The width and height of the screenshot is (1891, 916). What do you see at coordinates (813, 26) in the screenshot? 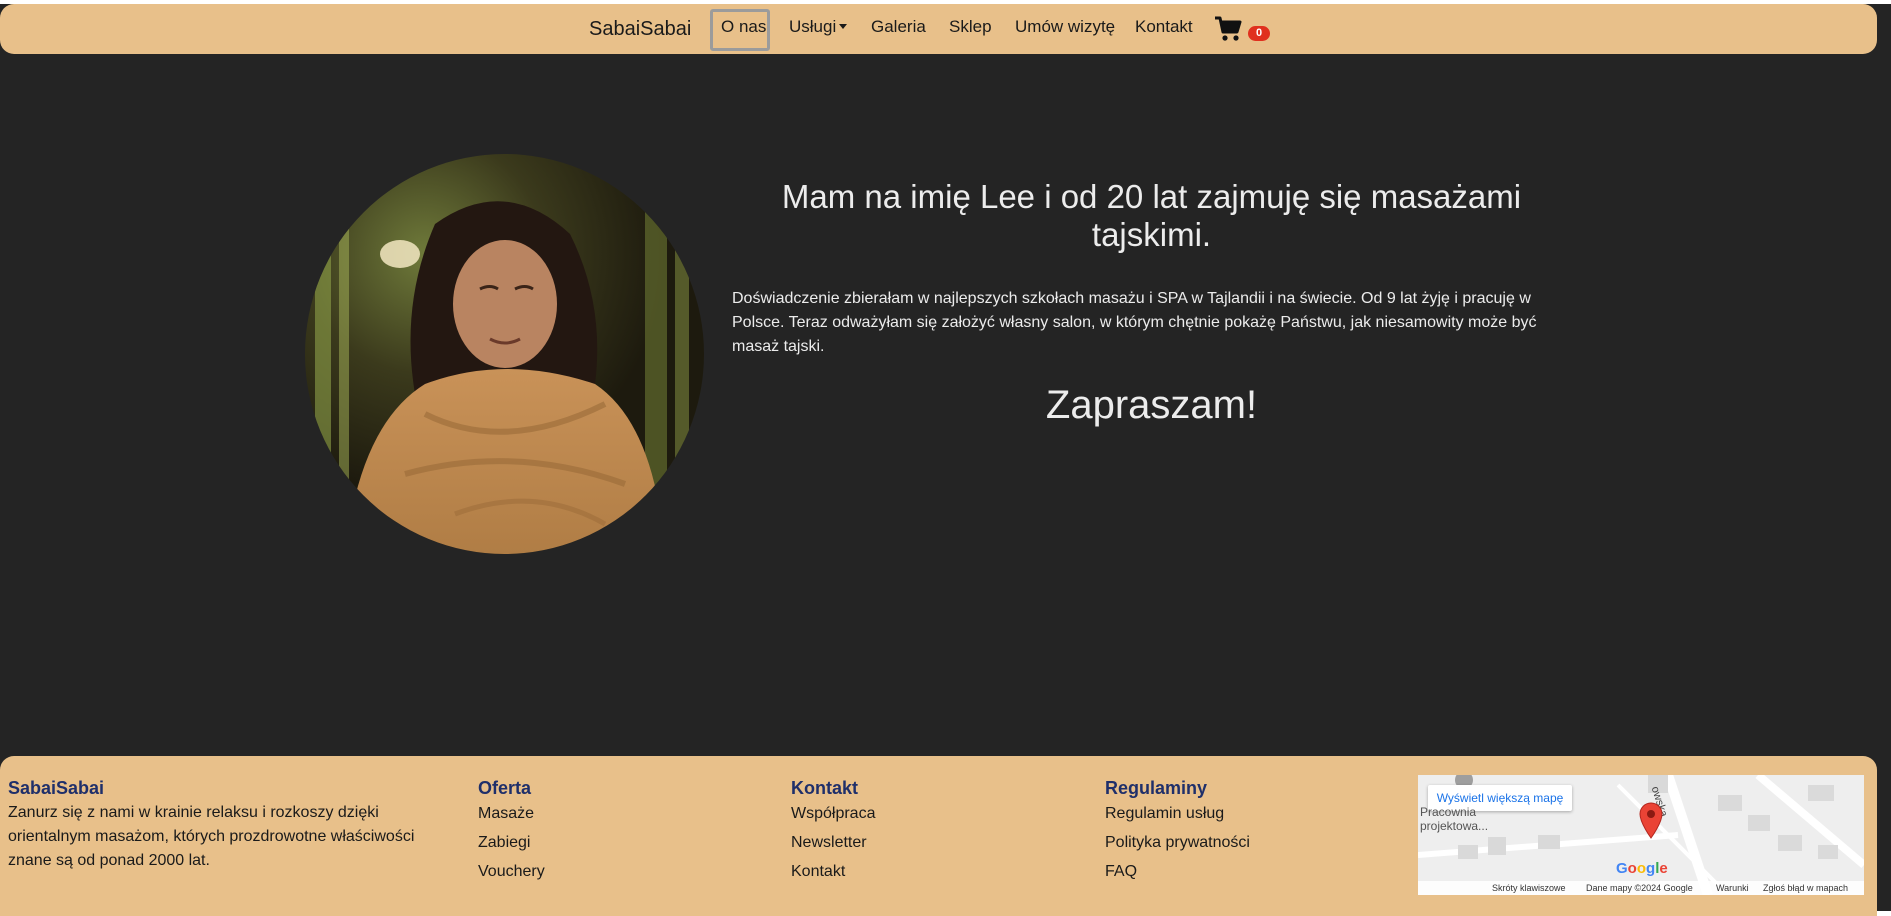
I see `nav-item-uslugi-label: Usługi` at bounding box center [813, 26].